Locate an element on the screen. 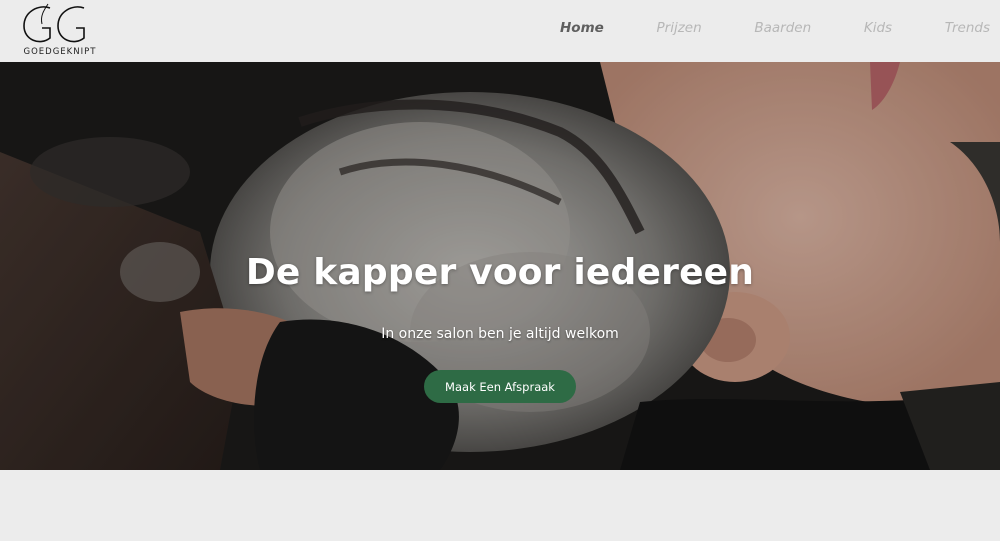 The width and height of the screenshot is (1000, 541). brand-name: GOEDGEKNIPT is located at coordinates (60, 52).